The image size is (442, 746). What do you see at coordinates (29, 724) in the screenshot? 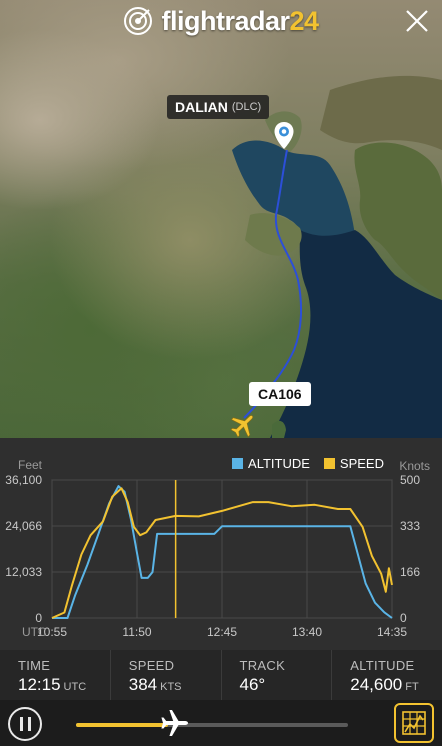
I see `pause-icon-bar` at bounding box center [29, 724].